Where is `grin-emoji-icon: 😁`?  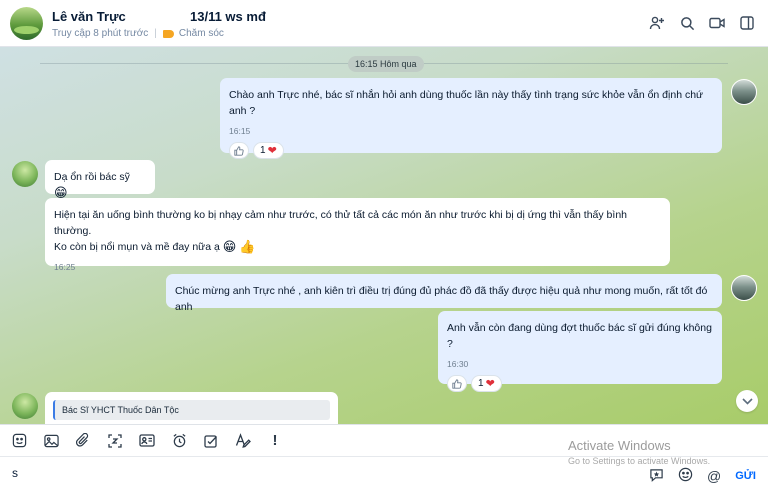 grin-emoji-icon: 😁 is located at coordinates (229, 247).